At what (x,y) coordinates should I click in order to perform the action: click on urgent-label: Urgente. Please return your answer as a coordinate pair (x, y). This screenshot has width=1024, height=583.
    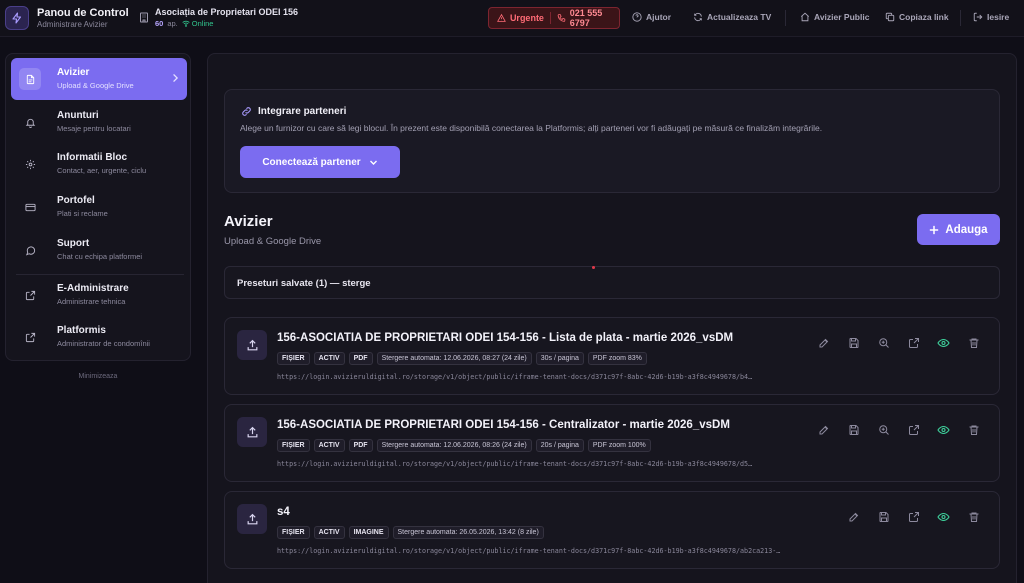
    Looking at the image, I should click on (526, 18).